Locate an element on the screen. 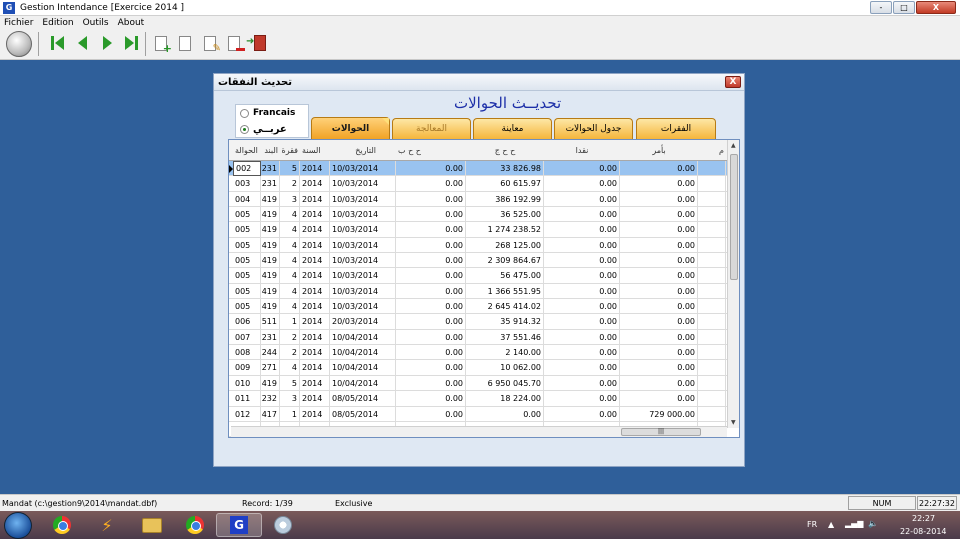  taskbar-app-lightning: ⚡ is located at coordinates (107, 525).